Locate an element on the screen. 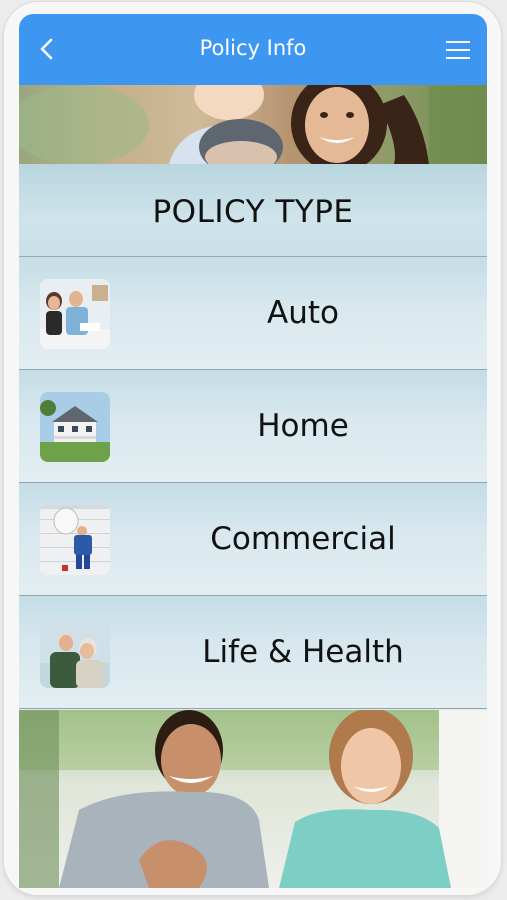 The image size is (507, 900). hamburger-menu-icon is located at coordinates (458, 50).